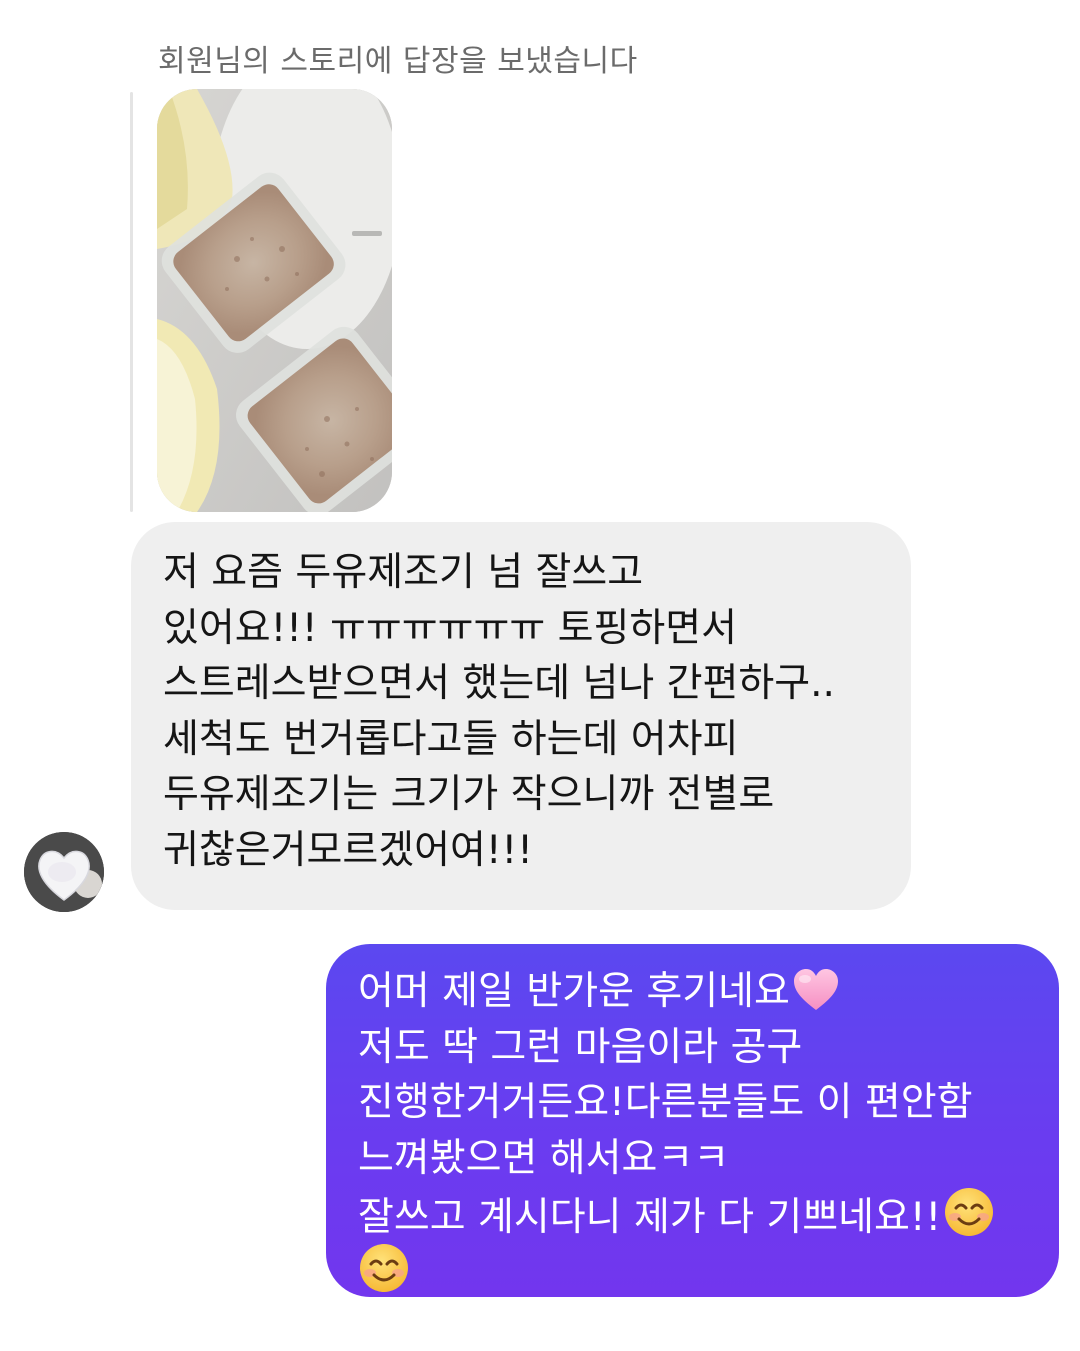 This screenshot has width=1080, height=1351. Describe the element at coordinates (403, 572) in the screenshot. I see `message-line: 저 요즘 두유제조기 넘 잘쓰고` at that location.